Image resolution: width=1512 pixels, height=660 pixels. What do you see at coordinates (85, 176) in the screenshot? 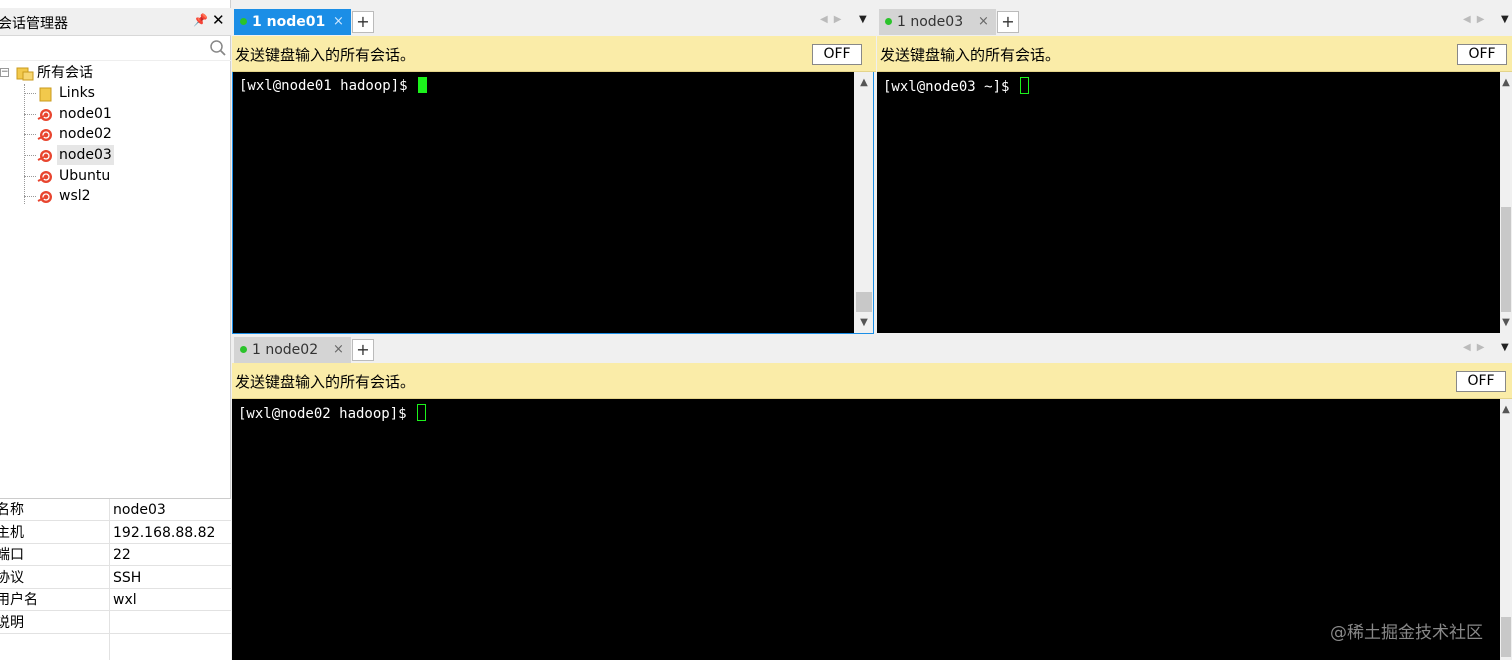
I see `tree-item-label: Ubuntu` at bounding box center [85, 176].